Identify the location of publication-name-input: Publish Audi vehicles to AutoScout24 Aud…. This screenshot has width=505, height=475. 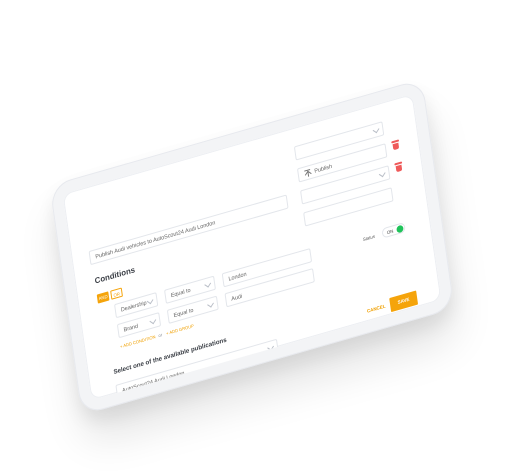
(188, 230).